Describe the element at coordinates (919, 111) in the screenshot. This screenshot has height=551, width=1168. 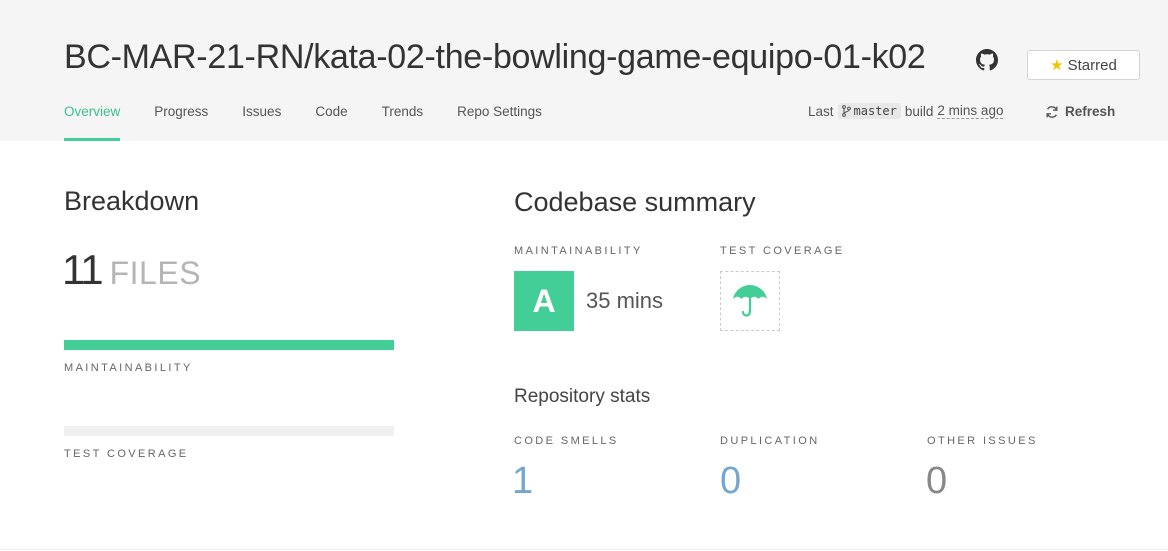
I see `build-middle: build` at that location.